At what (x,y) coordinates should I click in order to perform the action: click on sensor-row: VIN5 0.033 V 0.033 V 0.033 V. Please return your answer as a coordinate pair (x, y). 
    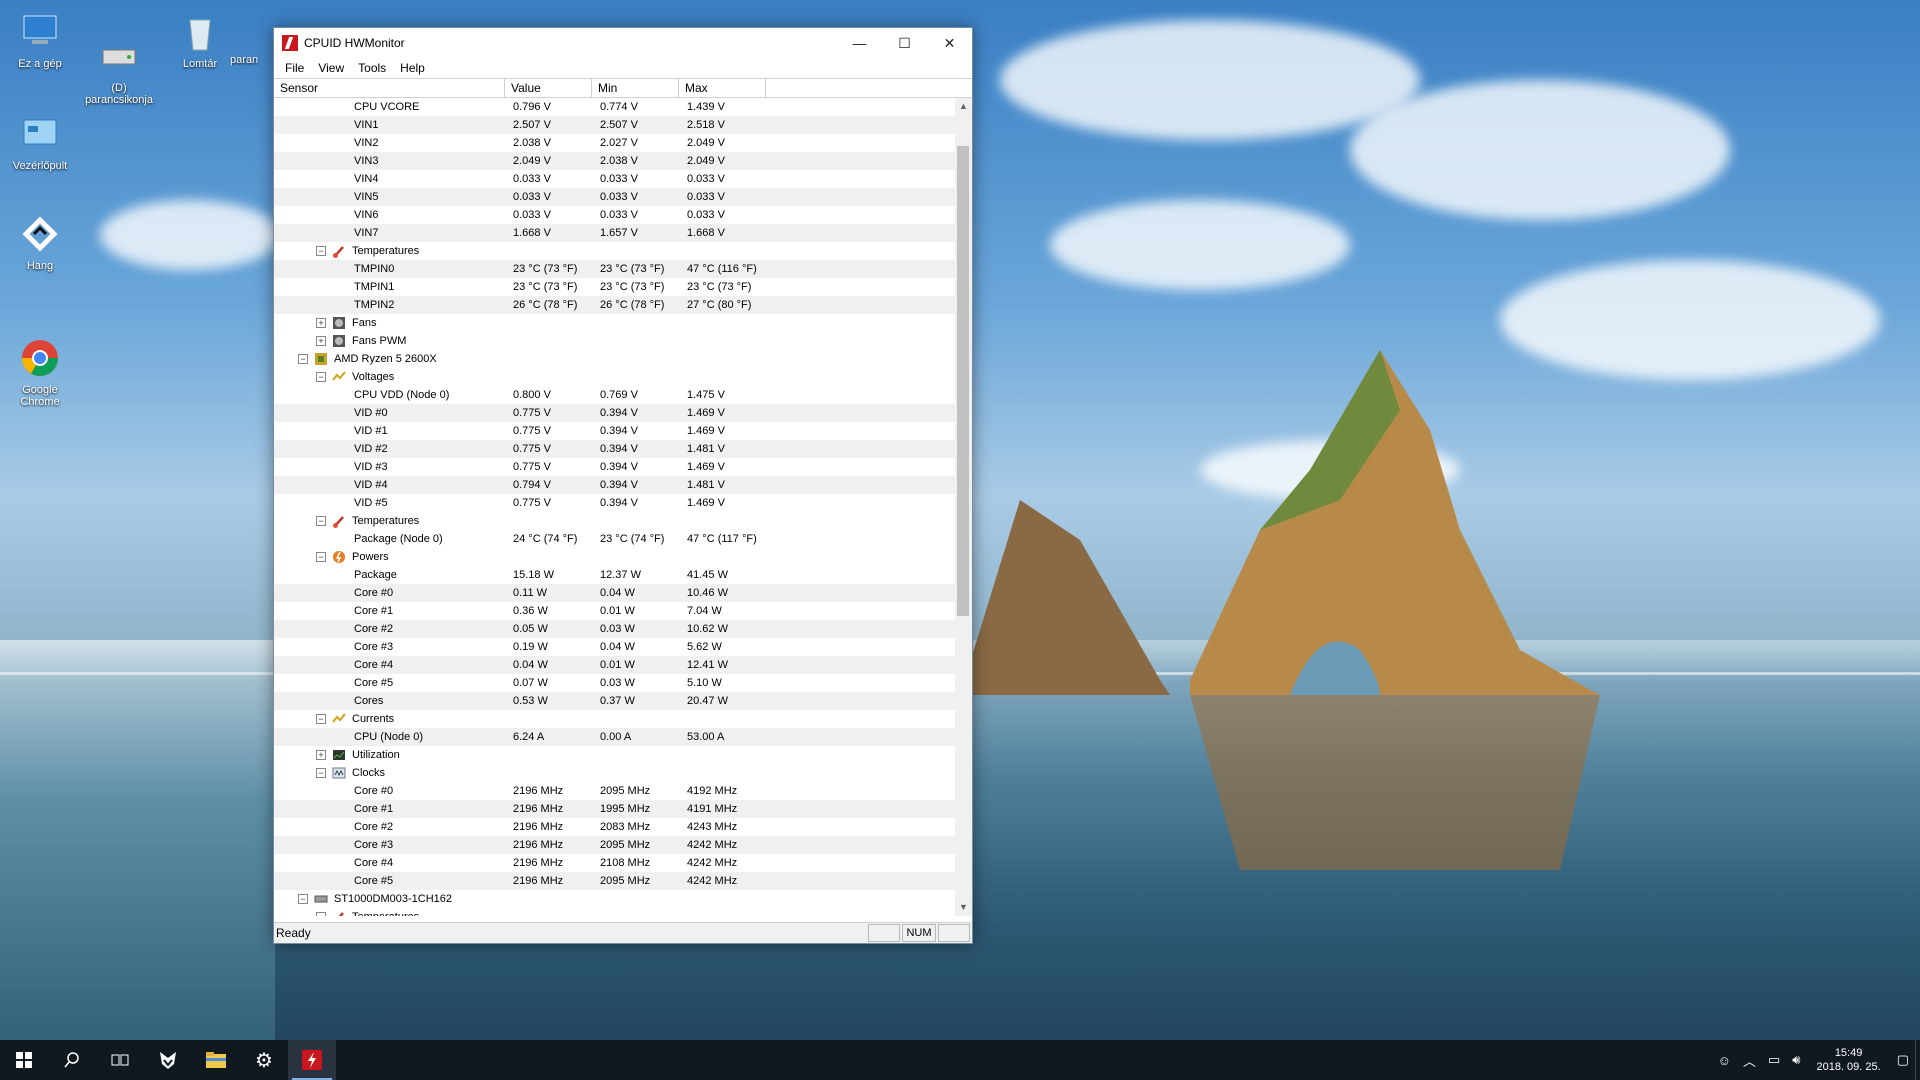
    Looking at the image, I should click on (614, 197).